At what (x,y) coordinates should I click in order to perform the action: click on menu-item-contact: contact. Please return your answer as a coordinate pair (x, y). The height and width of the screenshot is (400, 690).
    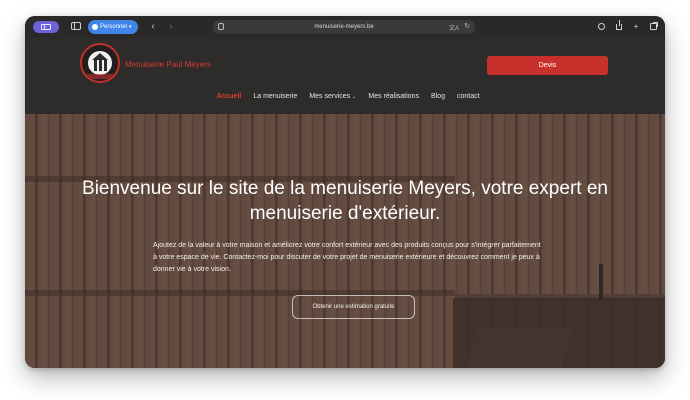
    Looking at the image, I should click on (468, 99).